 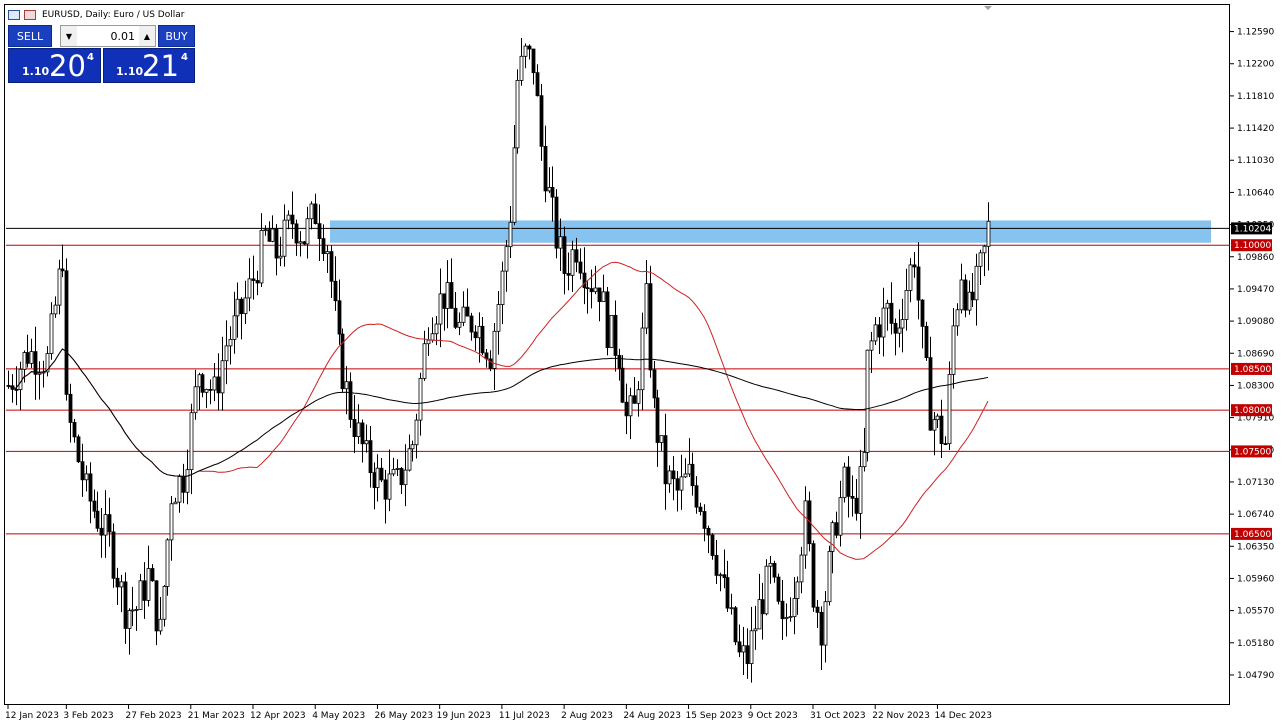 I want to click on y-tick-label: 1.04790, so click(x=1255, y=676).